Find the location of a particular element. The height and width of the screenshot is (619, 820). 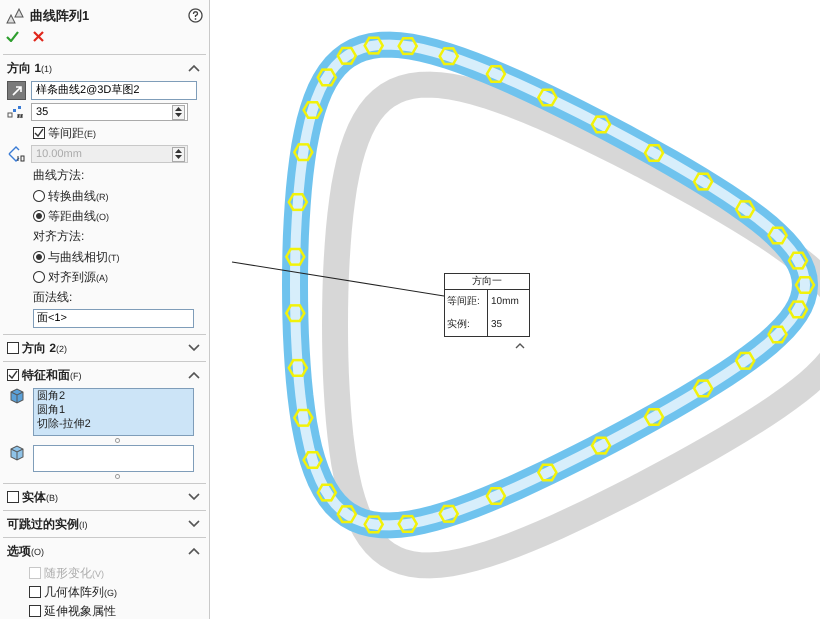

callout-label: 实例: is located at coordinates (466, 324).